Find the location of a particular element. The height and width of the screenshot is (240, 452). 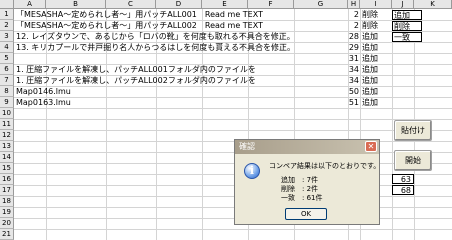

cell-j3: 一致 is located at coordinates (407, 37).